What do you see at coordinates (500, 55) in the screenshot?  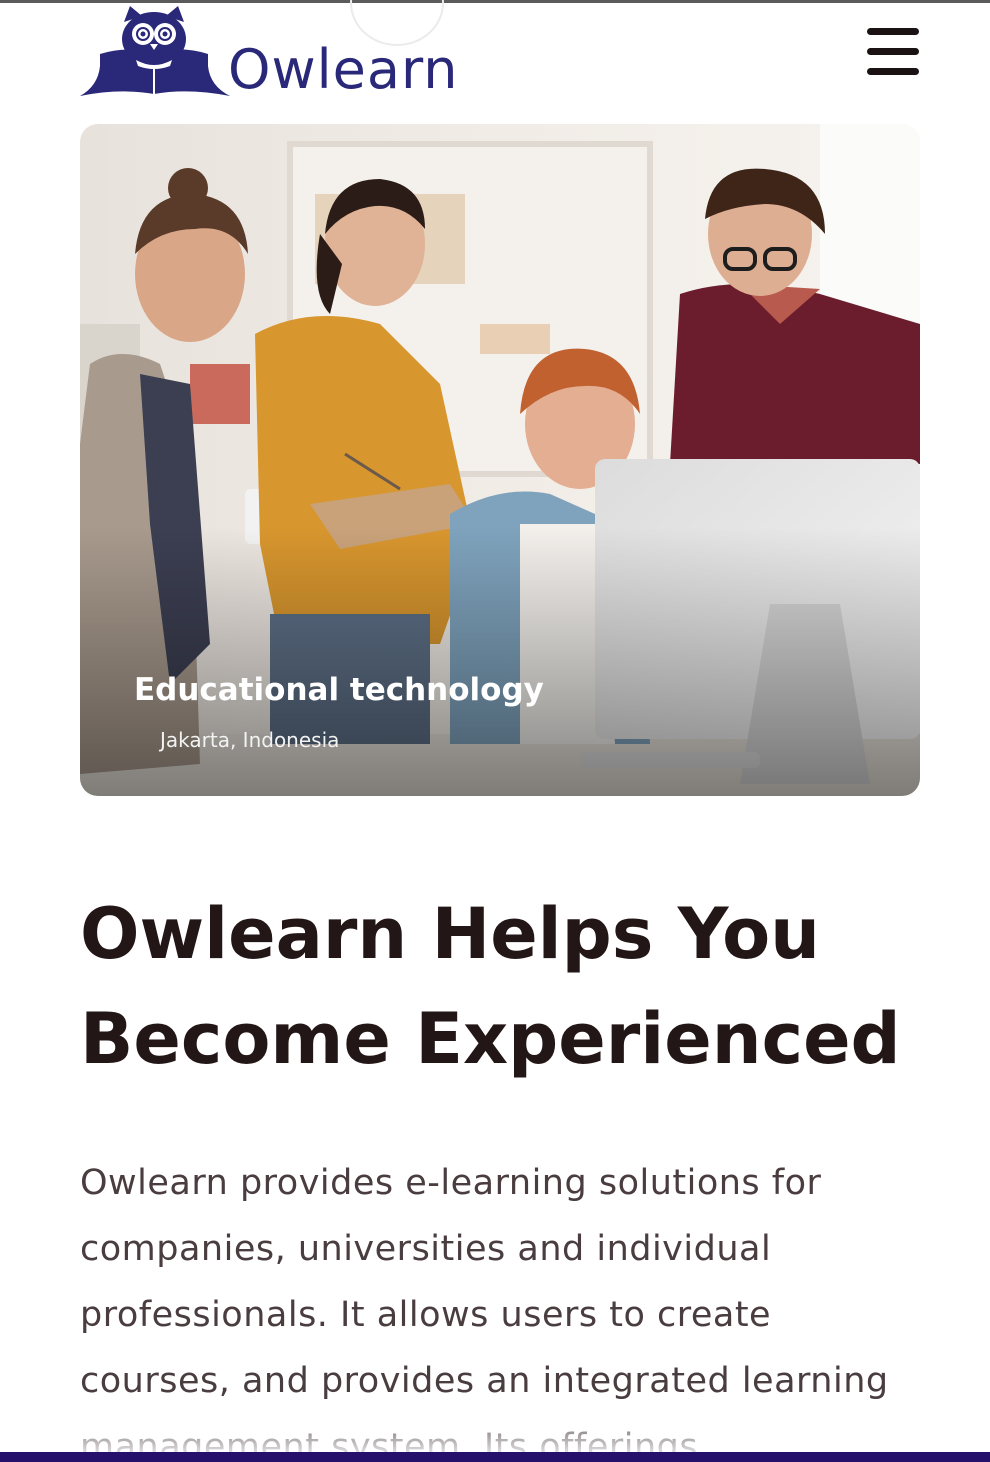 I see `site-header: Owlearn` at bounding box center [500, 55].